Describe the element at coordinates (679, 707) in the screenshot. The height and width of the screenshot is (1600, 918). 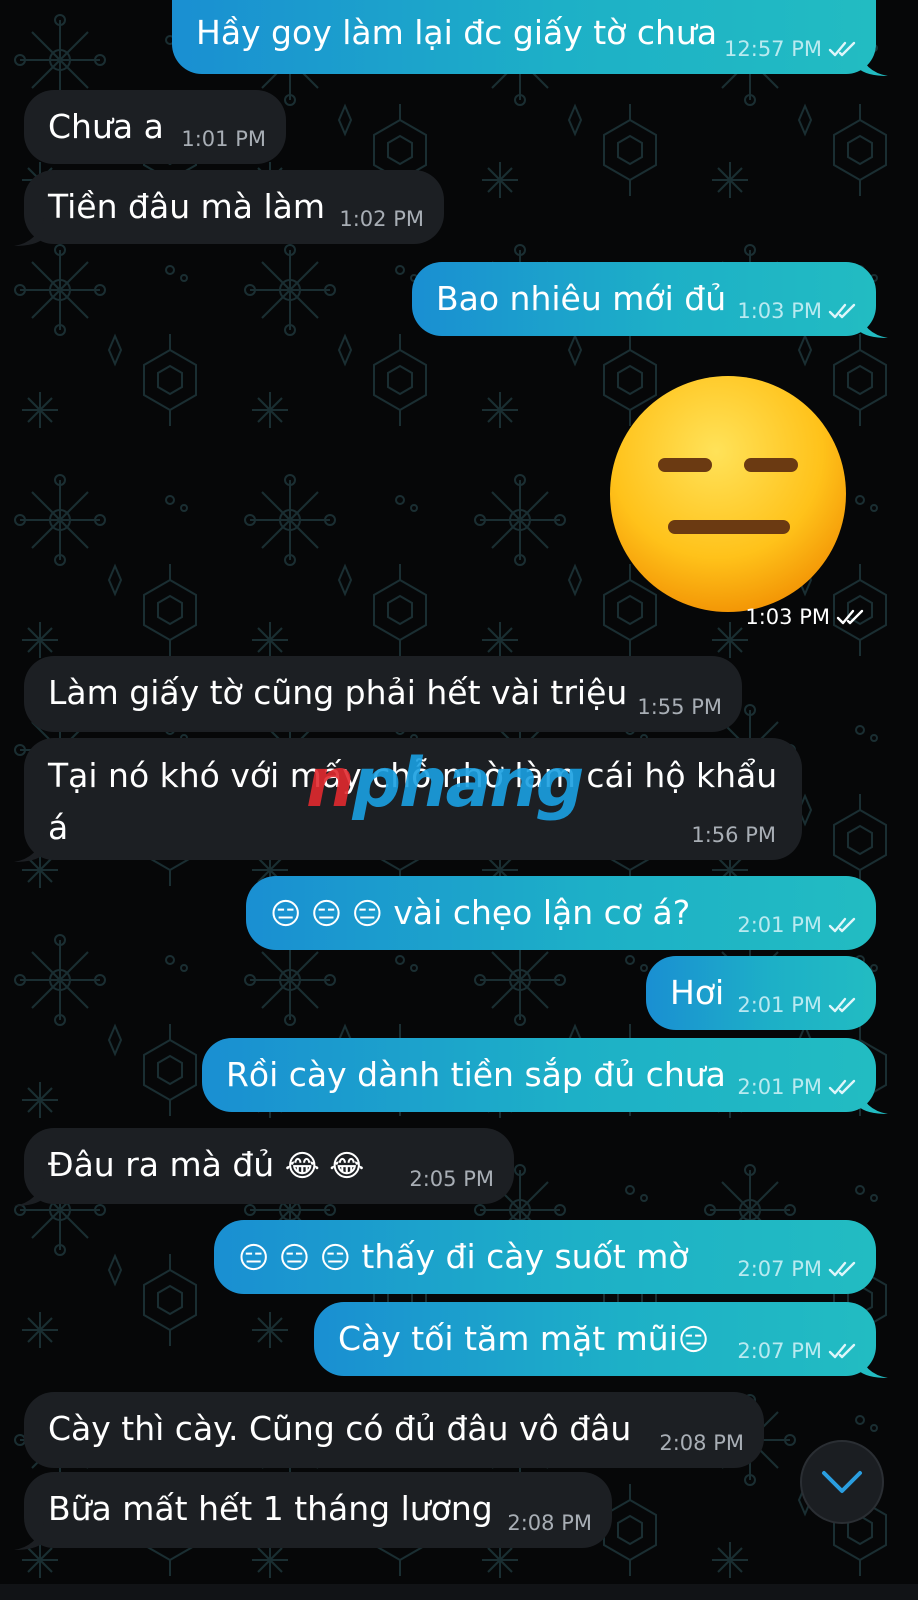
I see `message-time: 1:55 PM` at that location.